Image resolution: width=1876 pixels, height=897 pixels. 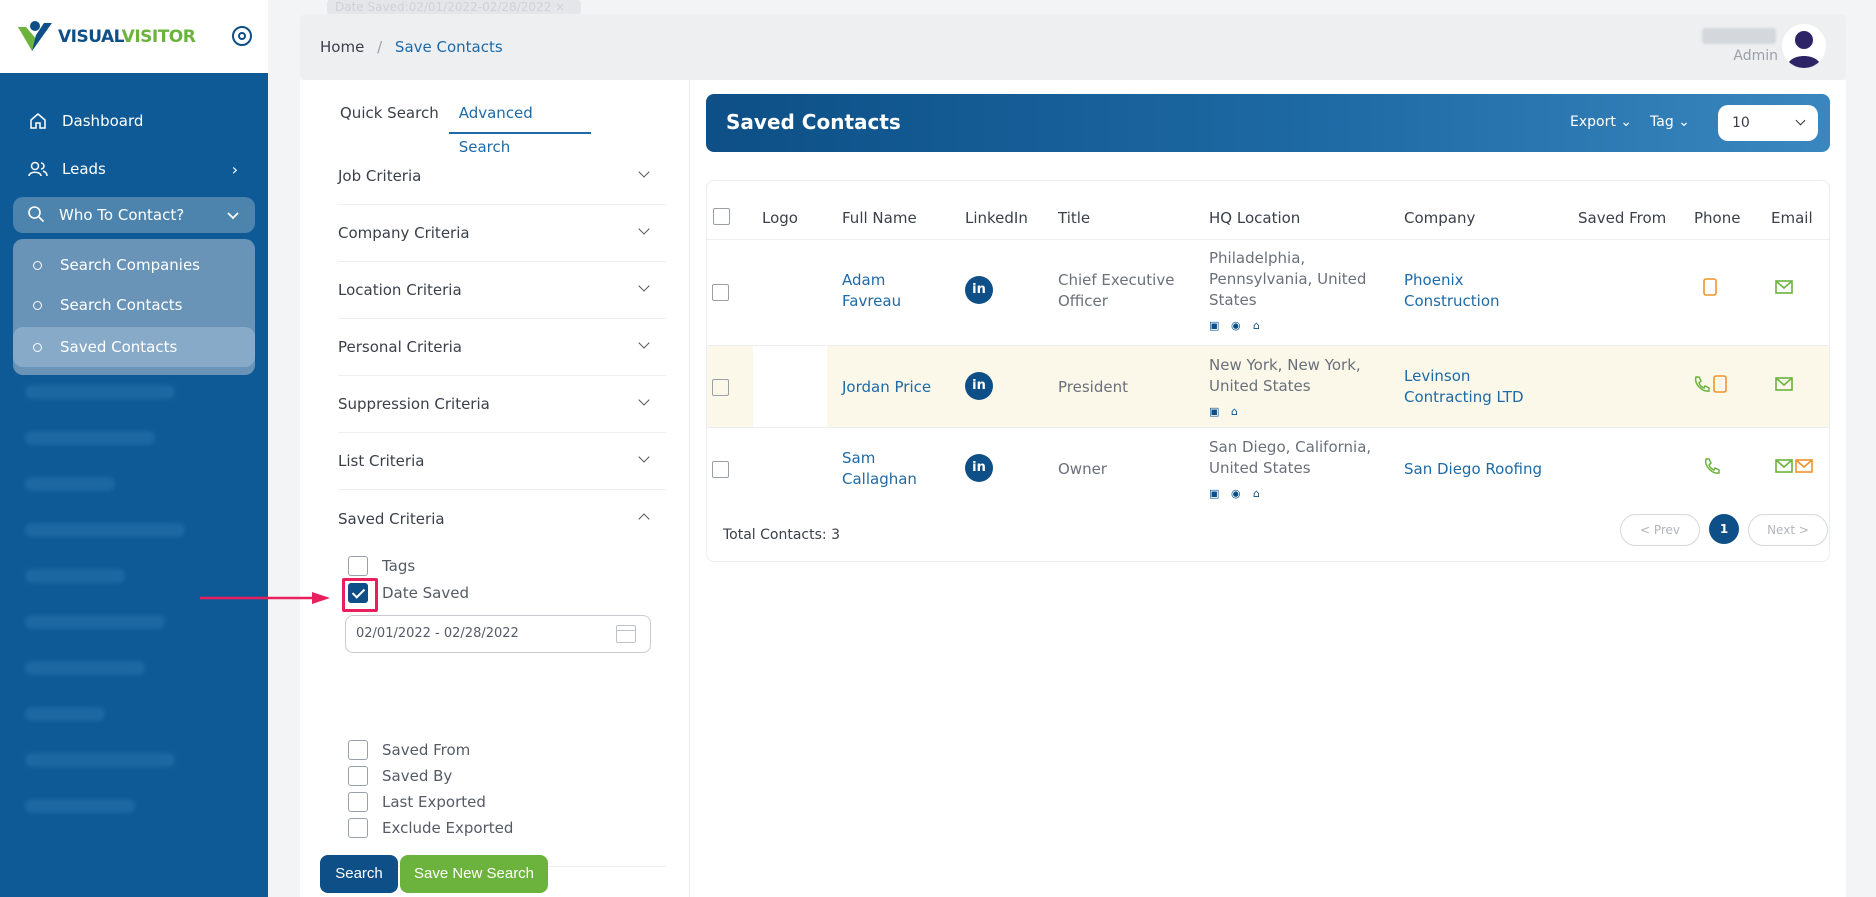 I want to click on contact-title: Owner, so click(x=1082, y=469).